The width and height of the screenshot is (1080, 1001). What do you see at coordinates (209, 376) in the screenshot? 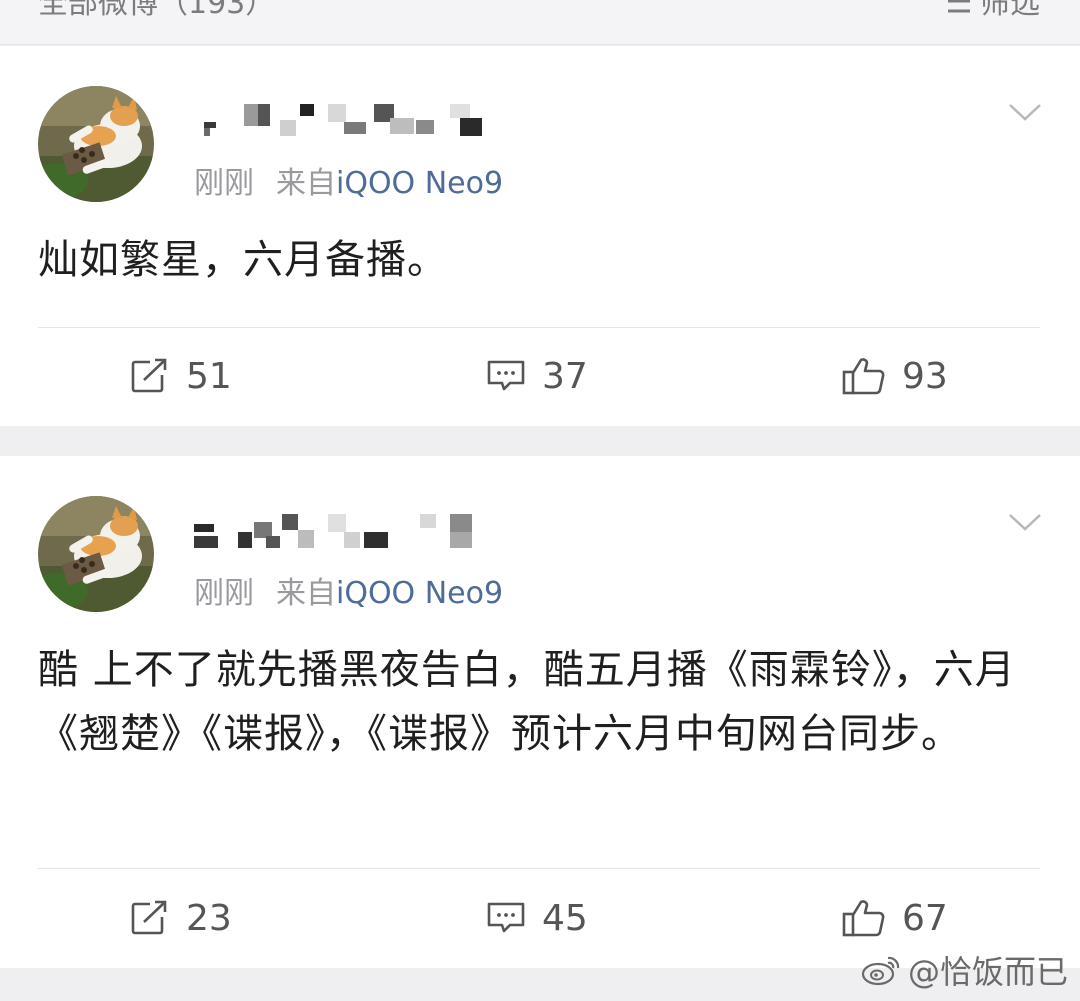
I see `repost-count: 51` at bounding box center [209, 376].